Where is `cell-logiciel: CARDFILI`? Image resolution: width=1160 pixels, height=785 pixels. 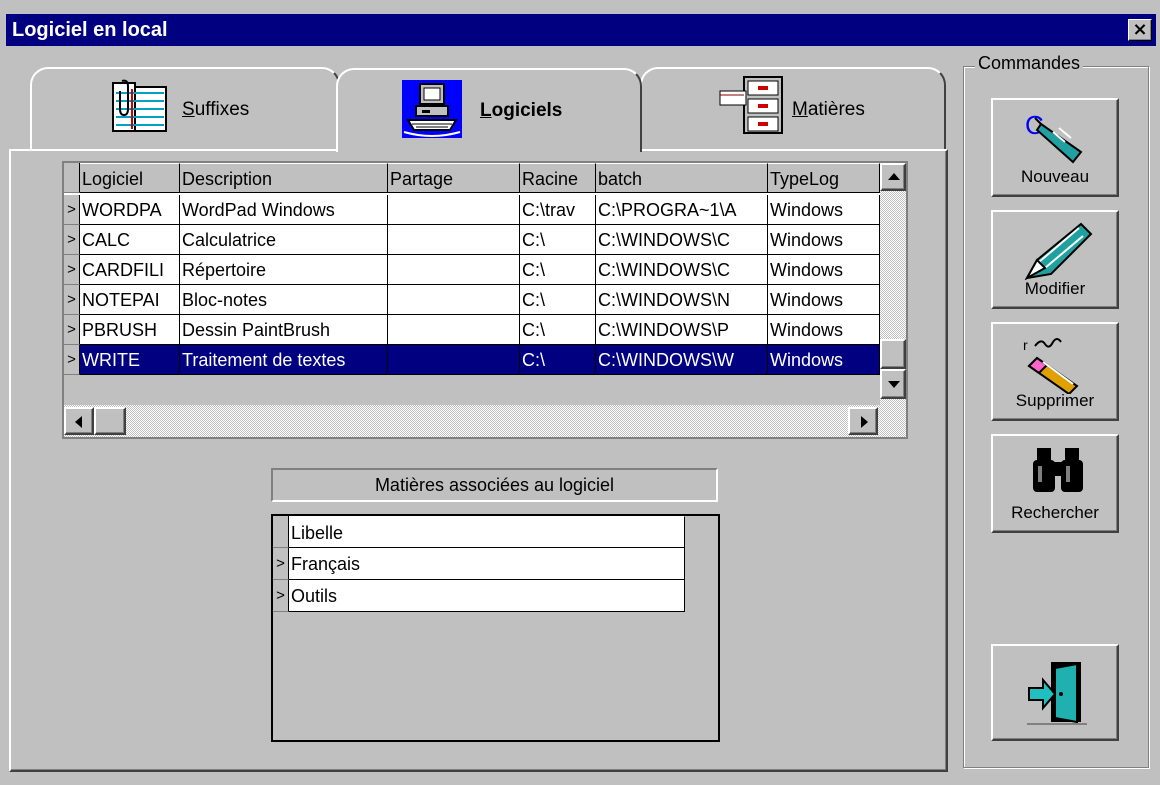 cell-logiciel: CARDFILI is located at coordinates (130, 270).